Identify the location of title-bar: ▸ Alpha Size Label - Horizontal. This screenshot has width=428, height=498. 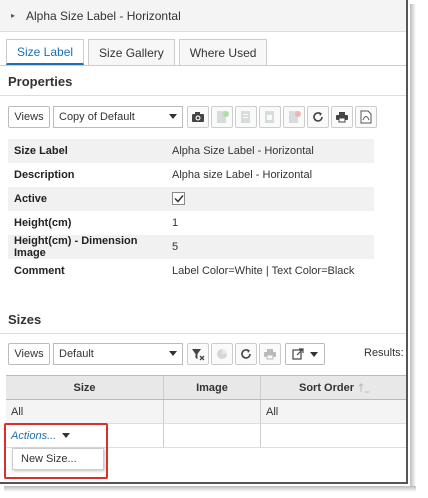
(203, 16).